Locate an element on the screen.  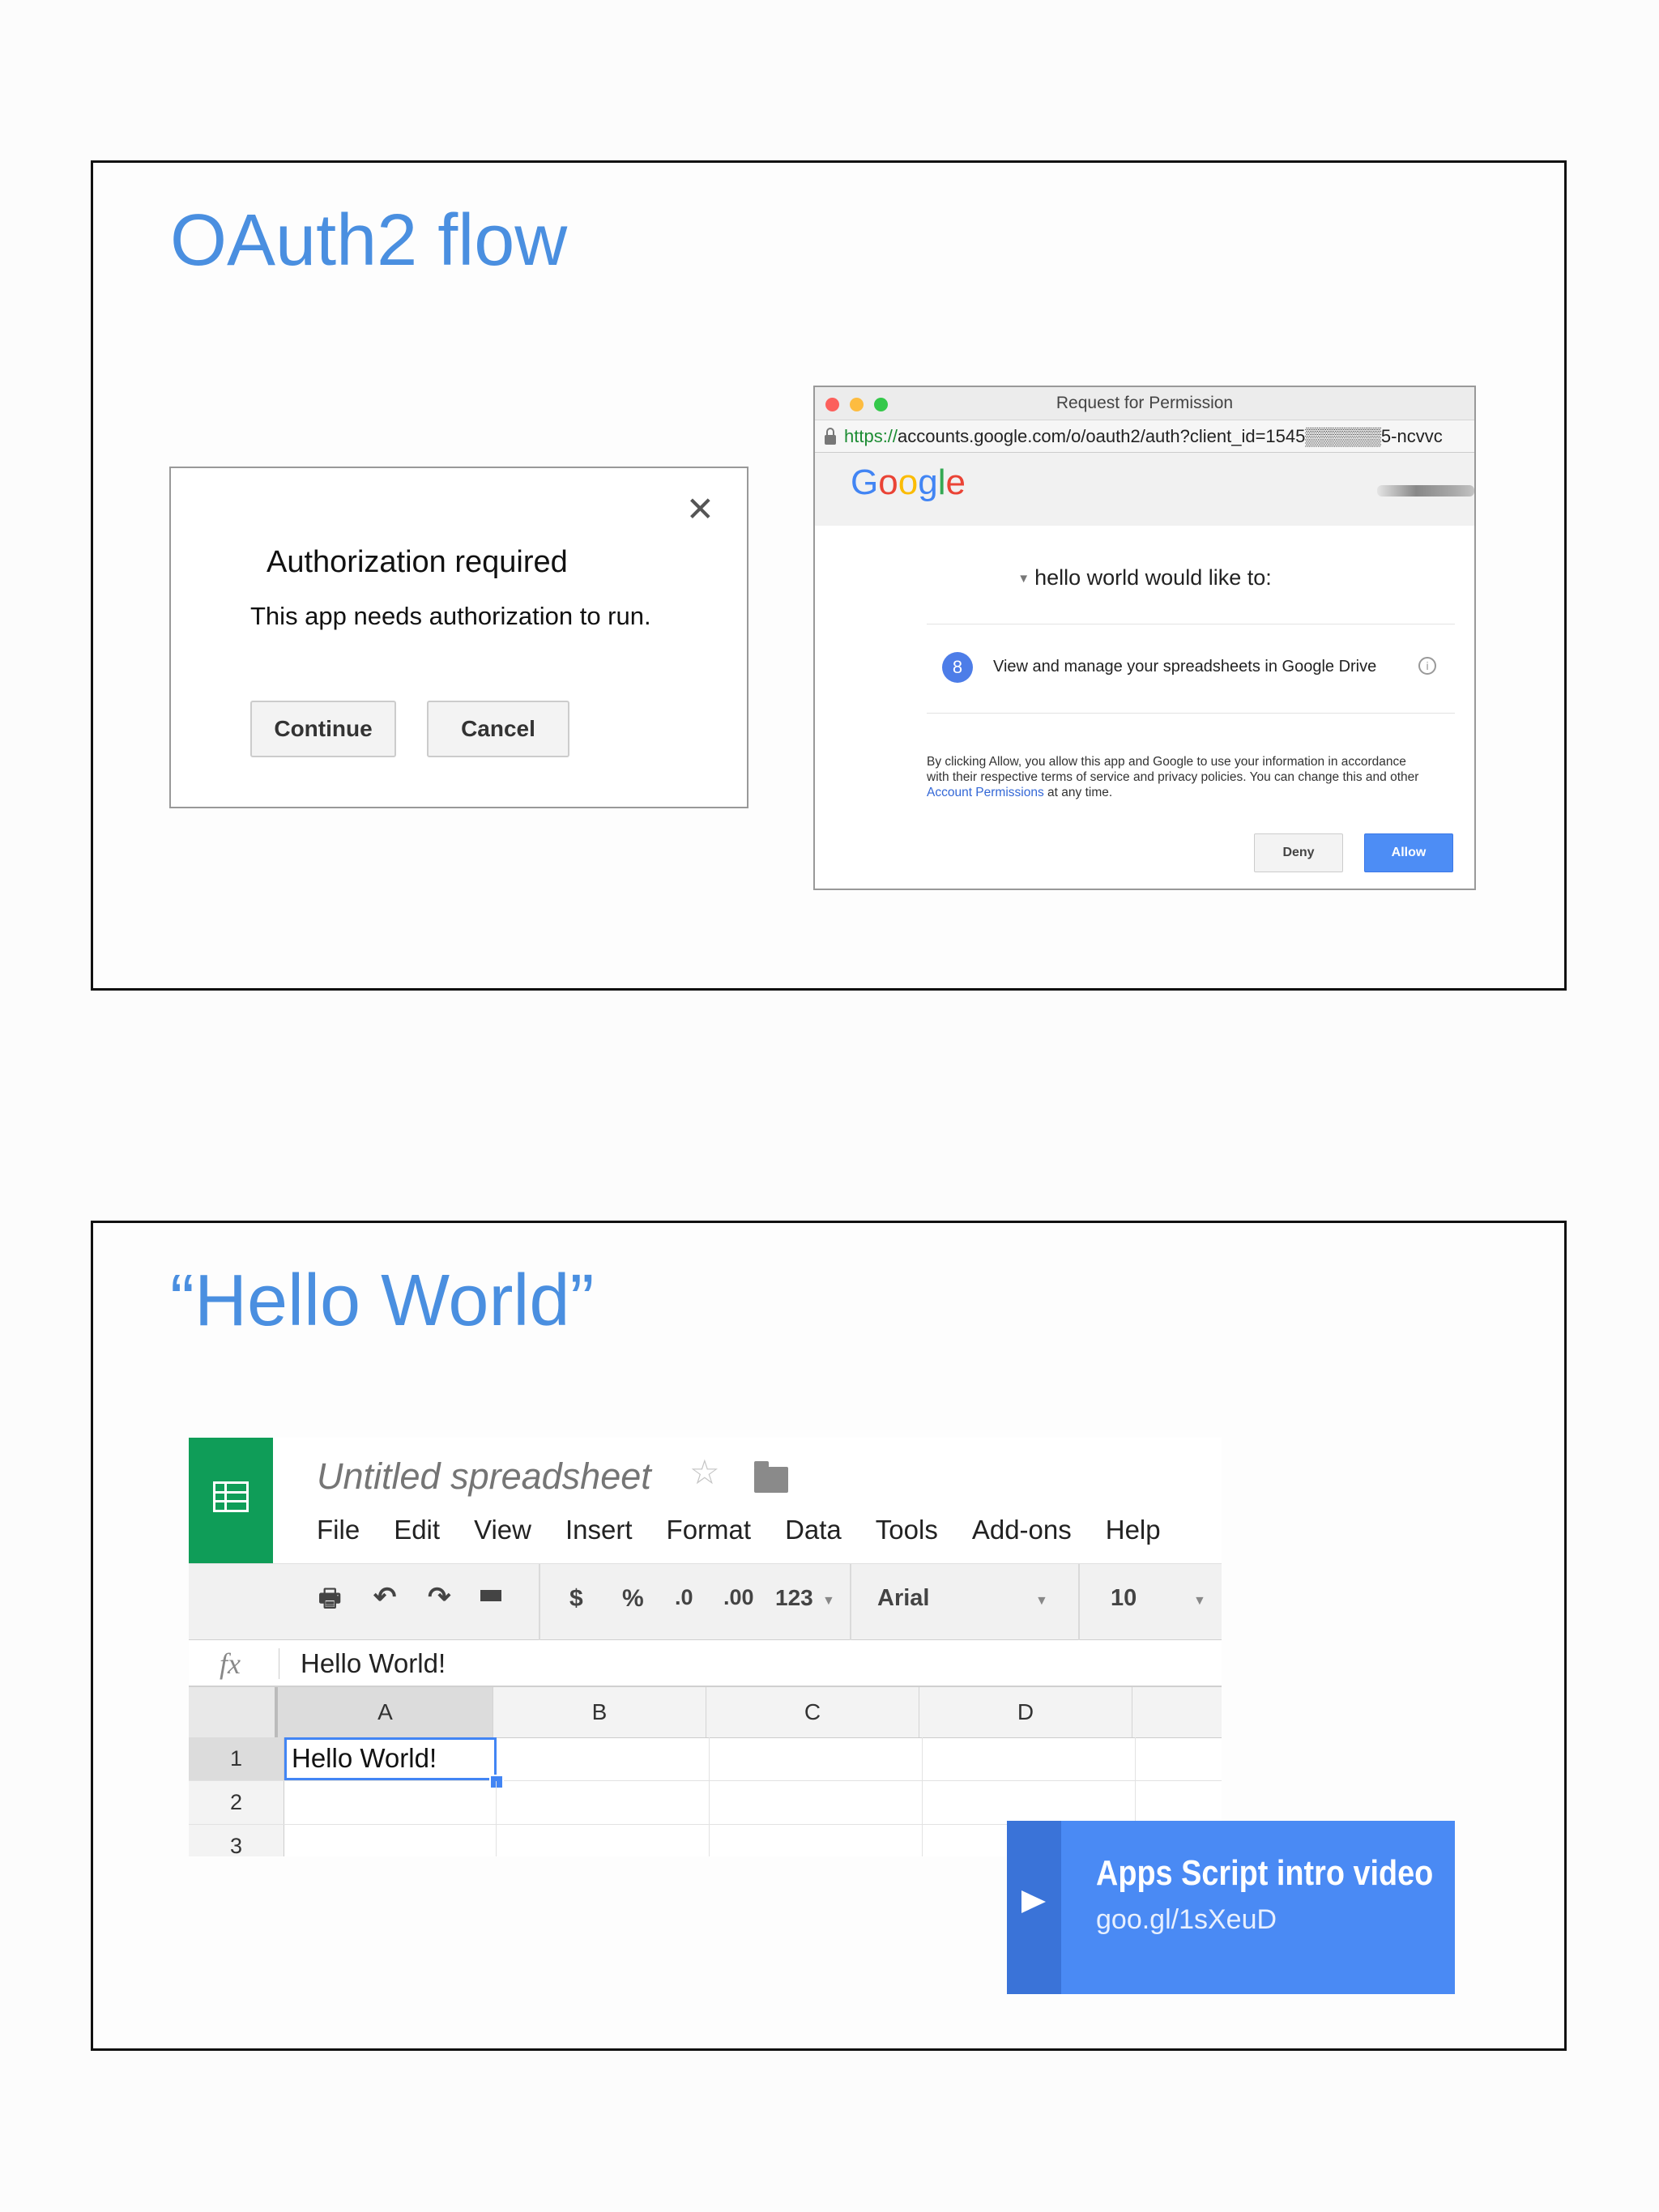
menu-item-file: File is located at coordinates (338, 1531).